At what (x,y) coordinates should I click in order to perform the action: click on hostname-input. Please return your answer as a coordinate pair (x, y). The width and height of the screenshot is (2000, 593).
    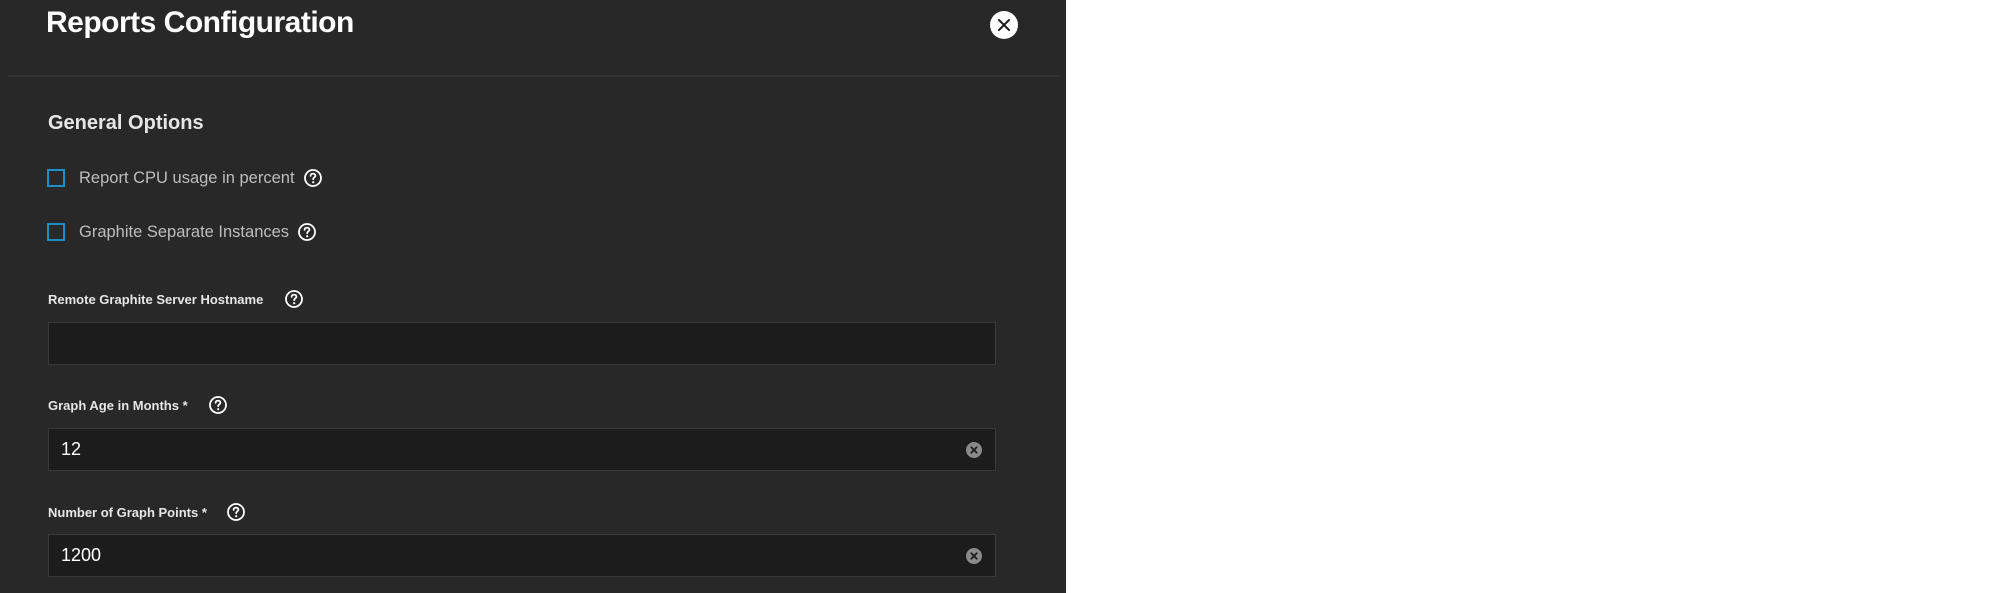
    Looking at the image, I should click on (511, 343).